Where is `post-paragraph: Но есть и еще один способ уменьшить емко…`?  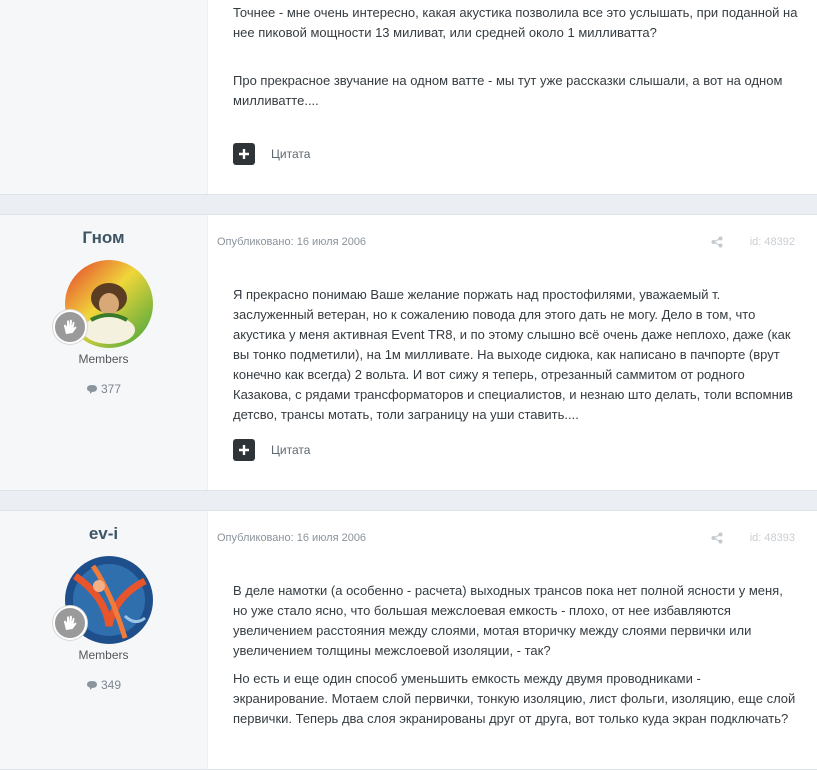
post-paragraph: Но есть и еще один способ уменьшить емко… is located at coordinates (514, 698).